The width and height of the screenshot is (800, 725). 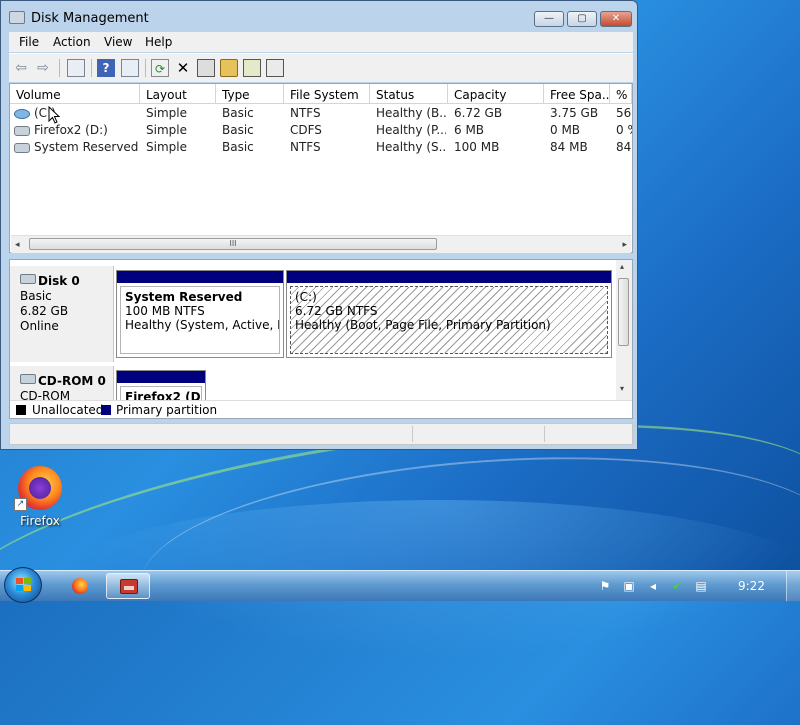 What do you see at coordinates (86, 147) in the screenshot?
I see `volume-name: System Reserved` at bounding box center [86, 147].